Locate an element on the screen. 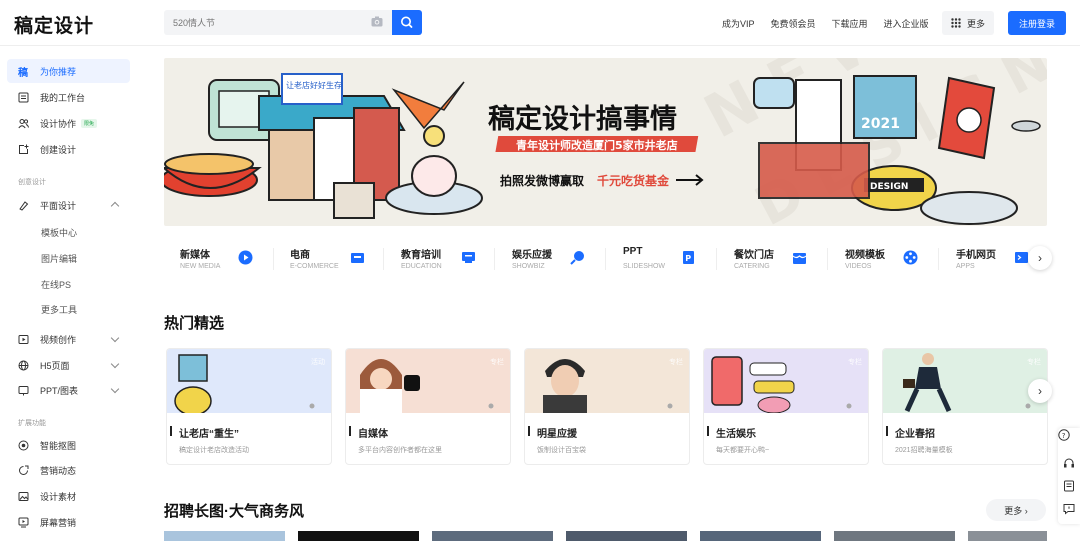 Image resolution: width=1080 pixels, height=541 pixels. category-ppt: PPT SLIDESHOW P is located at coordinates (662, 259).